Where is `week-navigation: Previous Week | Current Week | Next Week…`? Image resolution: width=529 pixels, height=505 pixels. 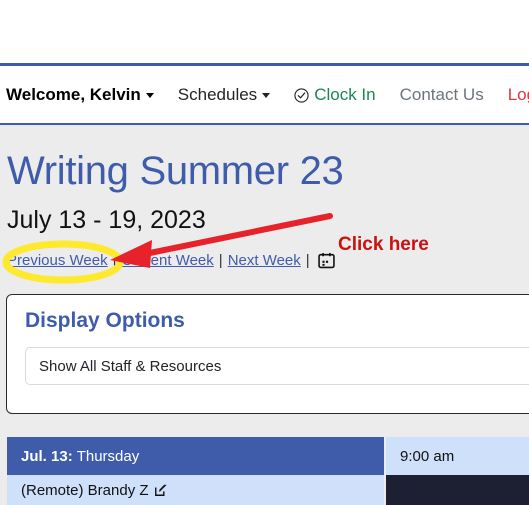
week-navigation: Previous Week | Current Week | Next Week… is located at coordinates (171, 260).